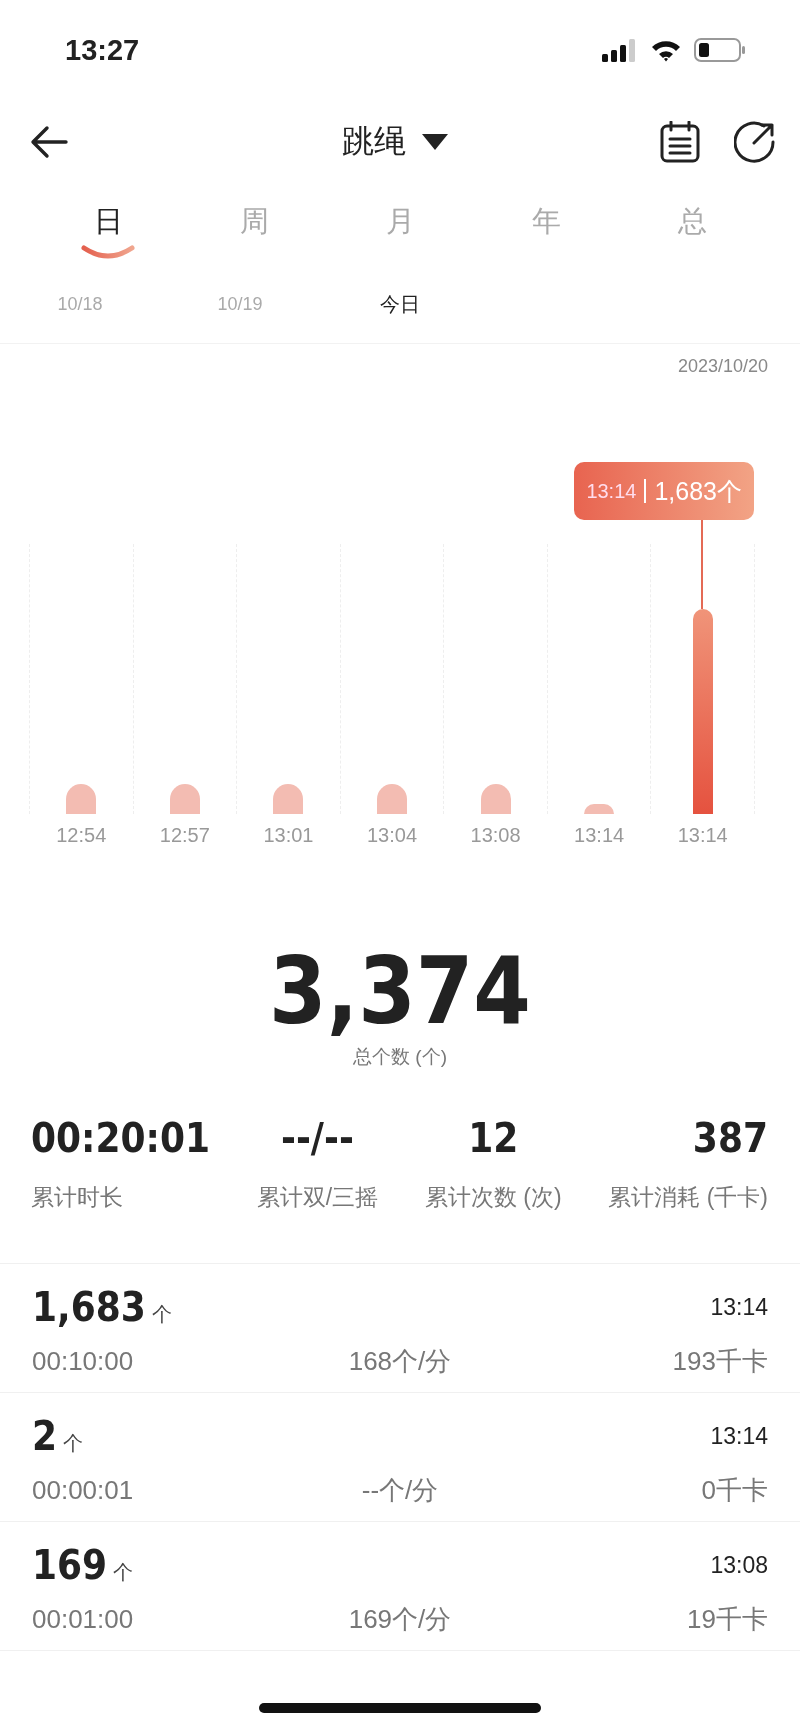 The height and width of the screenshot is (1731, 800). What do you see at coordinates (666, 50) in the screenshot?
I see `wifi-icon` at bounding box center [666, 50].